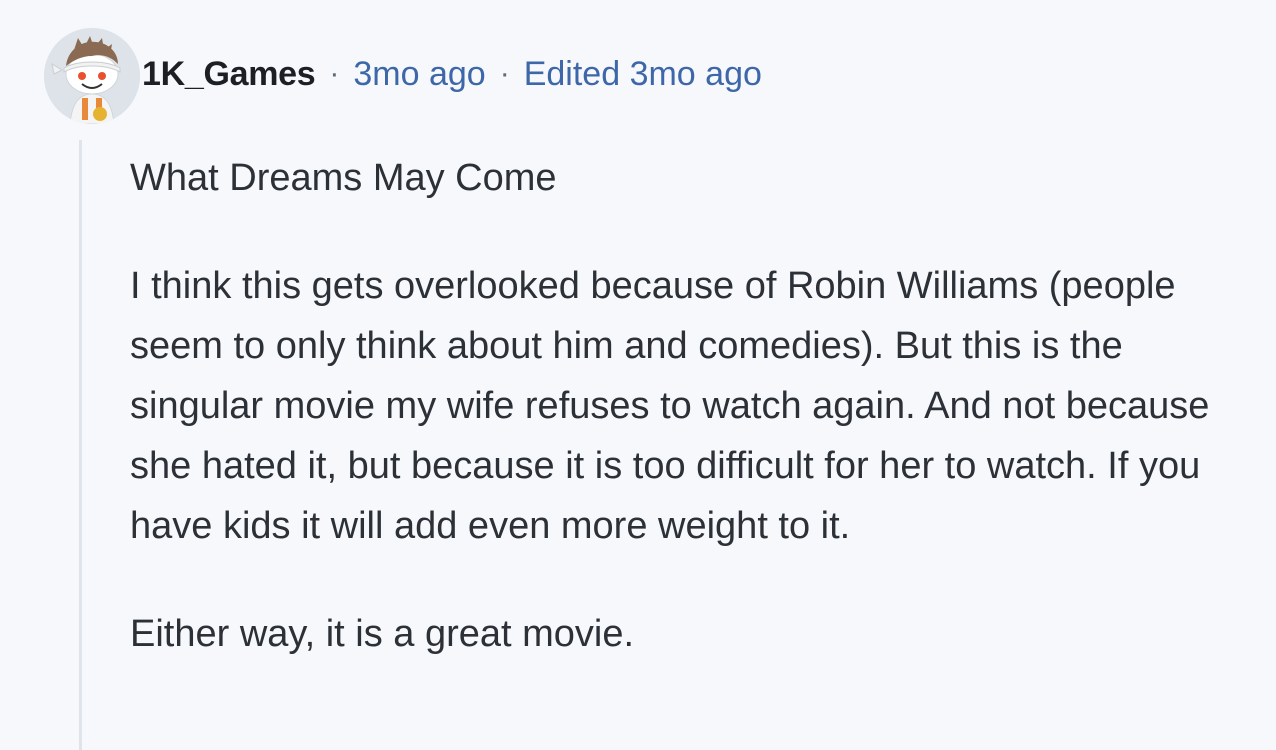 The height and width of the screenshot is (750, 1276). What do you see at coordinates (419, 74) in the screenshot?
I see `timestamp-link: 3mo ago` at bounding box center [419, 74].